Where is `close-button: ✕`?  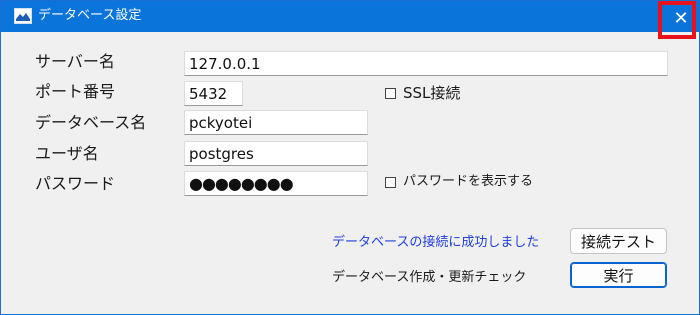 close-button: ✕ is located at coordinates (677, 20).